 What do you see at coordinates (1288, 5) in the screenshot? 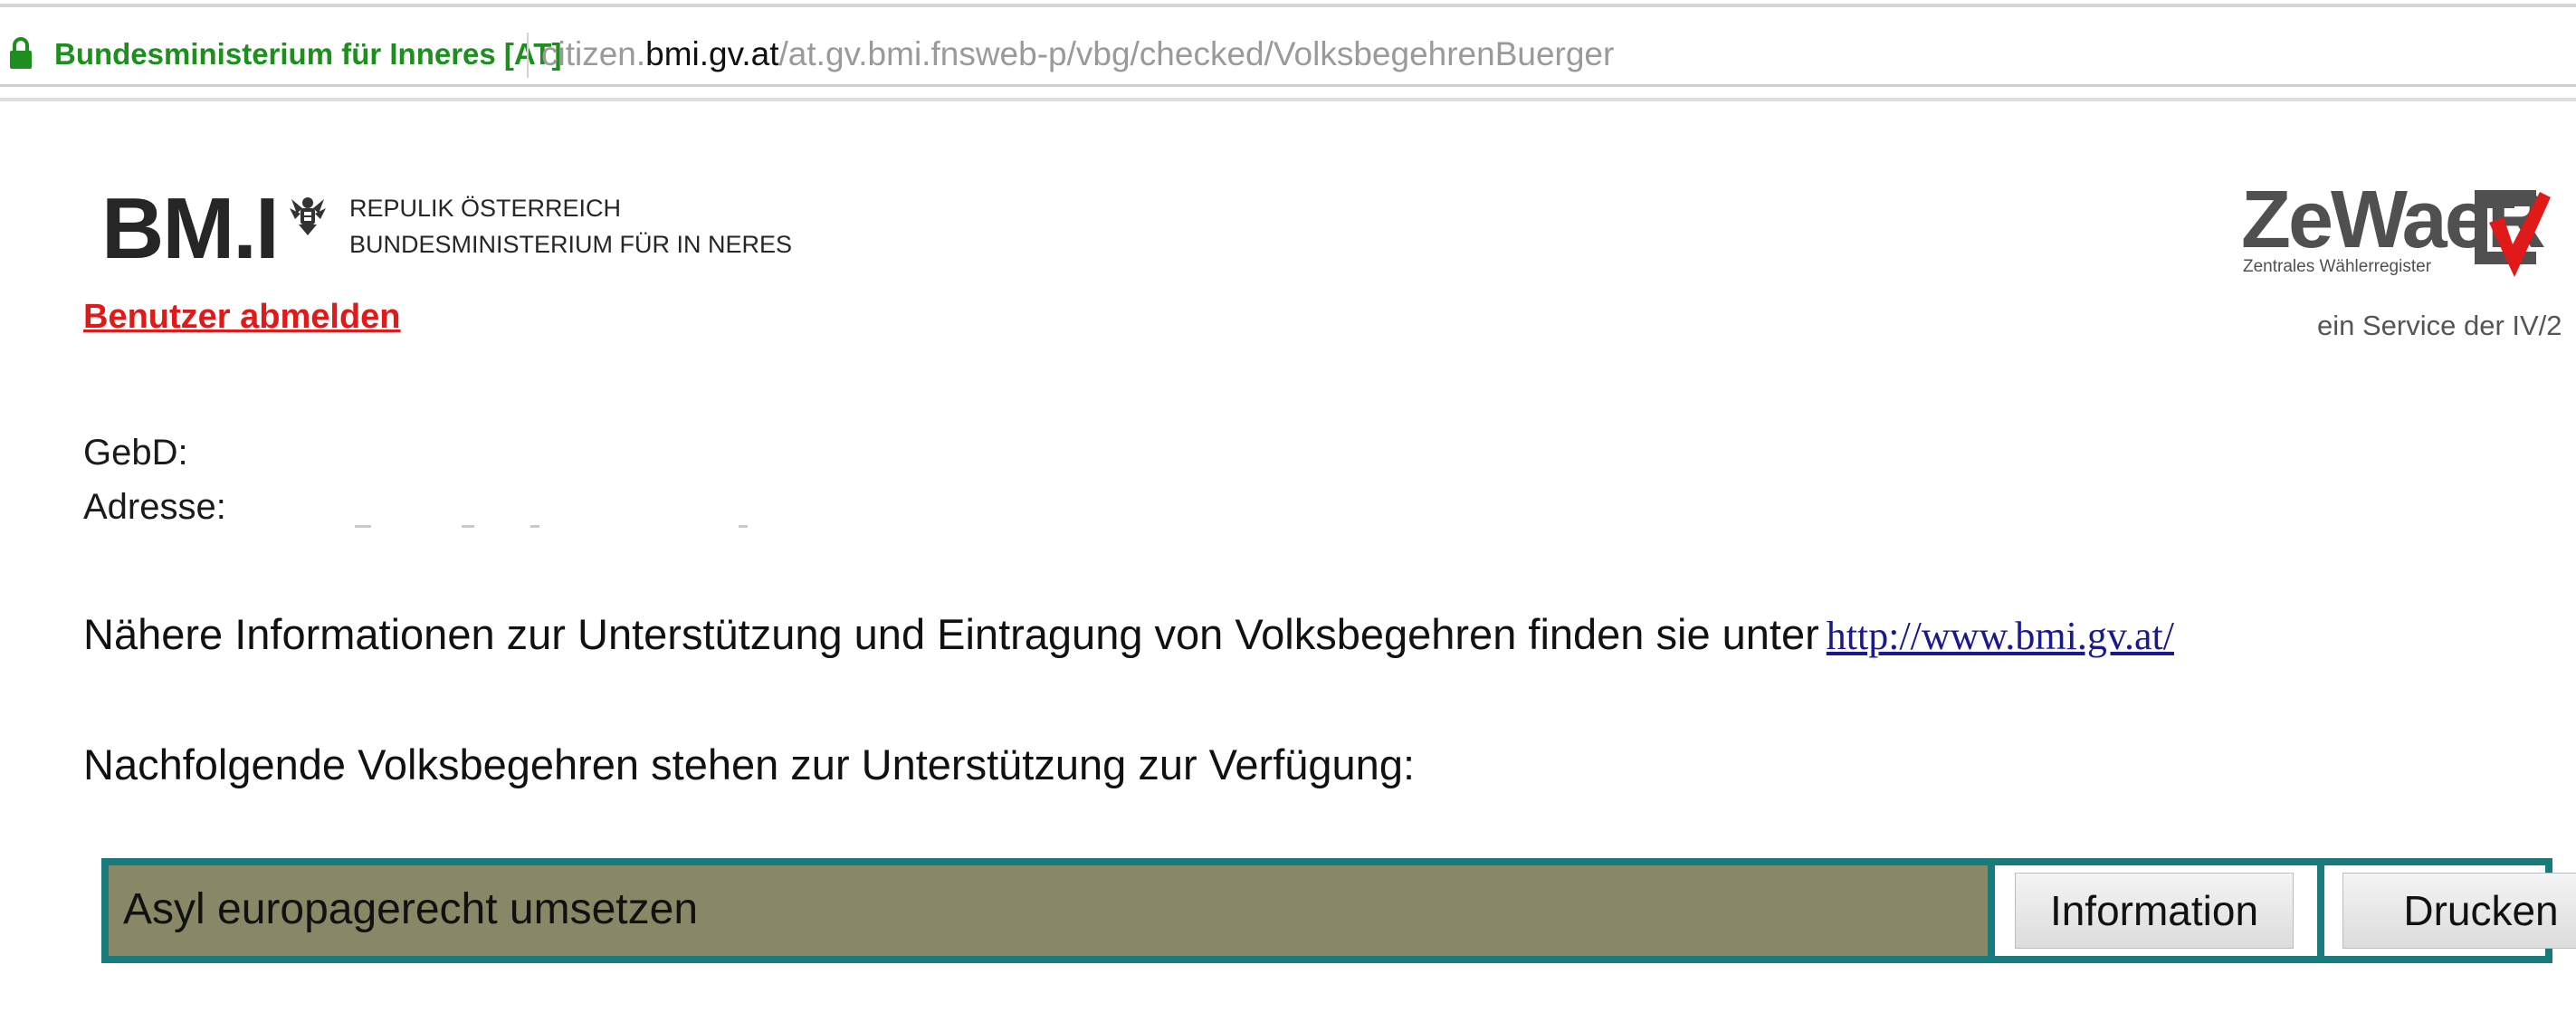
I see `browser-top-border` at bounding box center [1288, 5].